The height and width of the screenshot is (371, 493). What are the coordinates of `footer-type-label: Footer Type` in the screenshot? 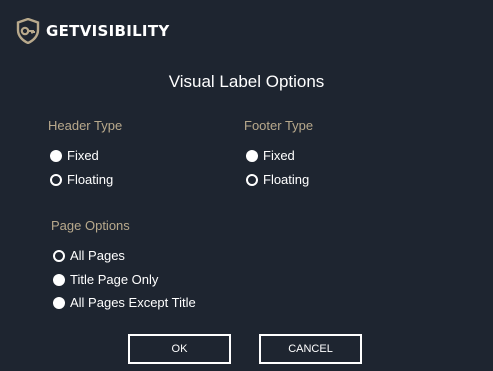 It's located at (279, 125).